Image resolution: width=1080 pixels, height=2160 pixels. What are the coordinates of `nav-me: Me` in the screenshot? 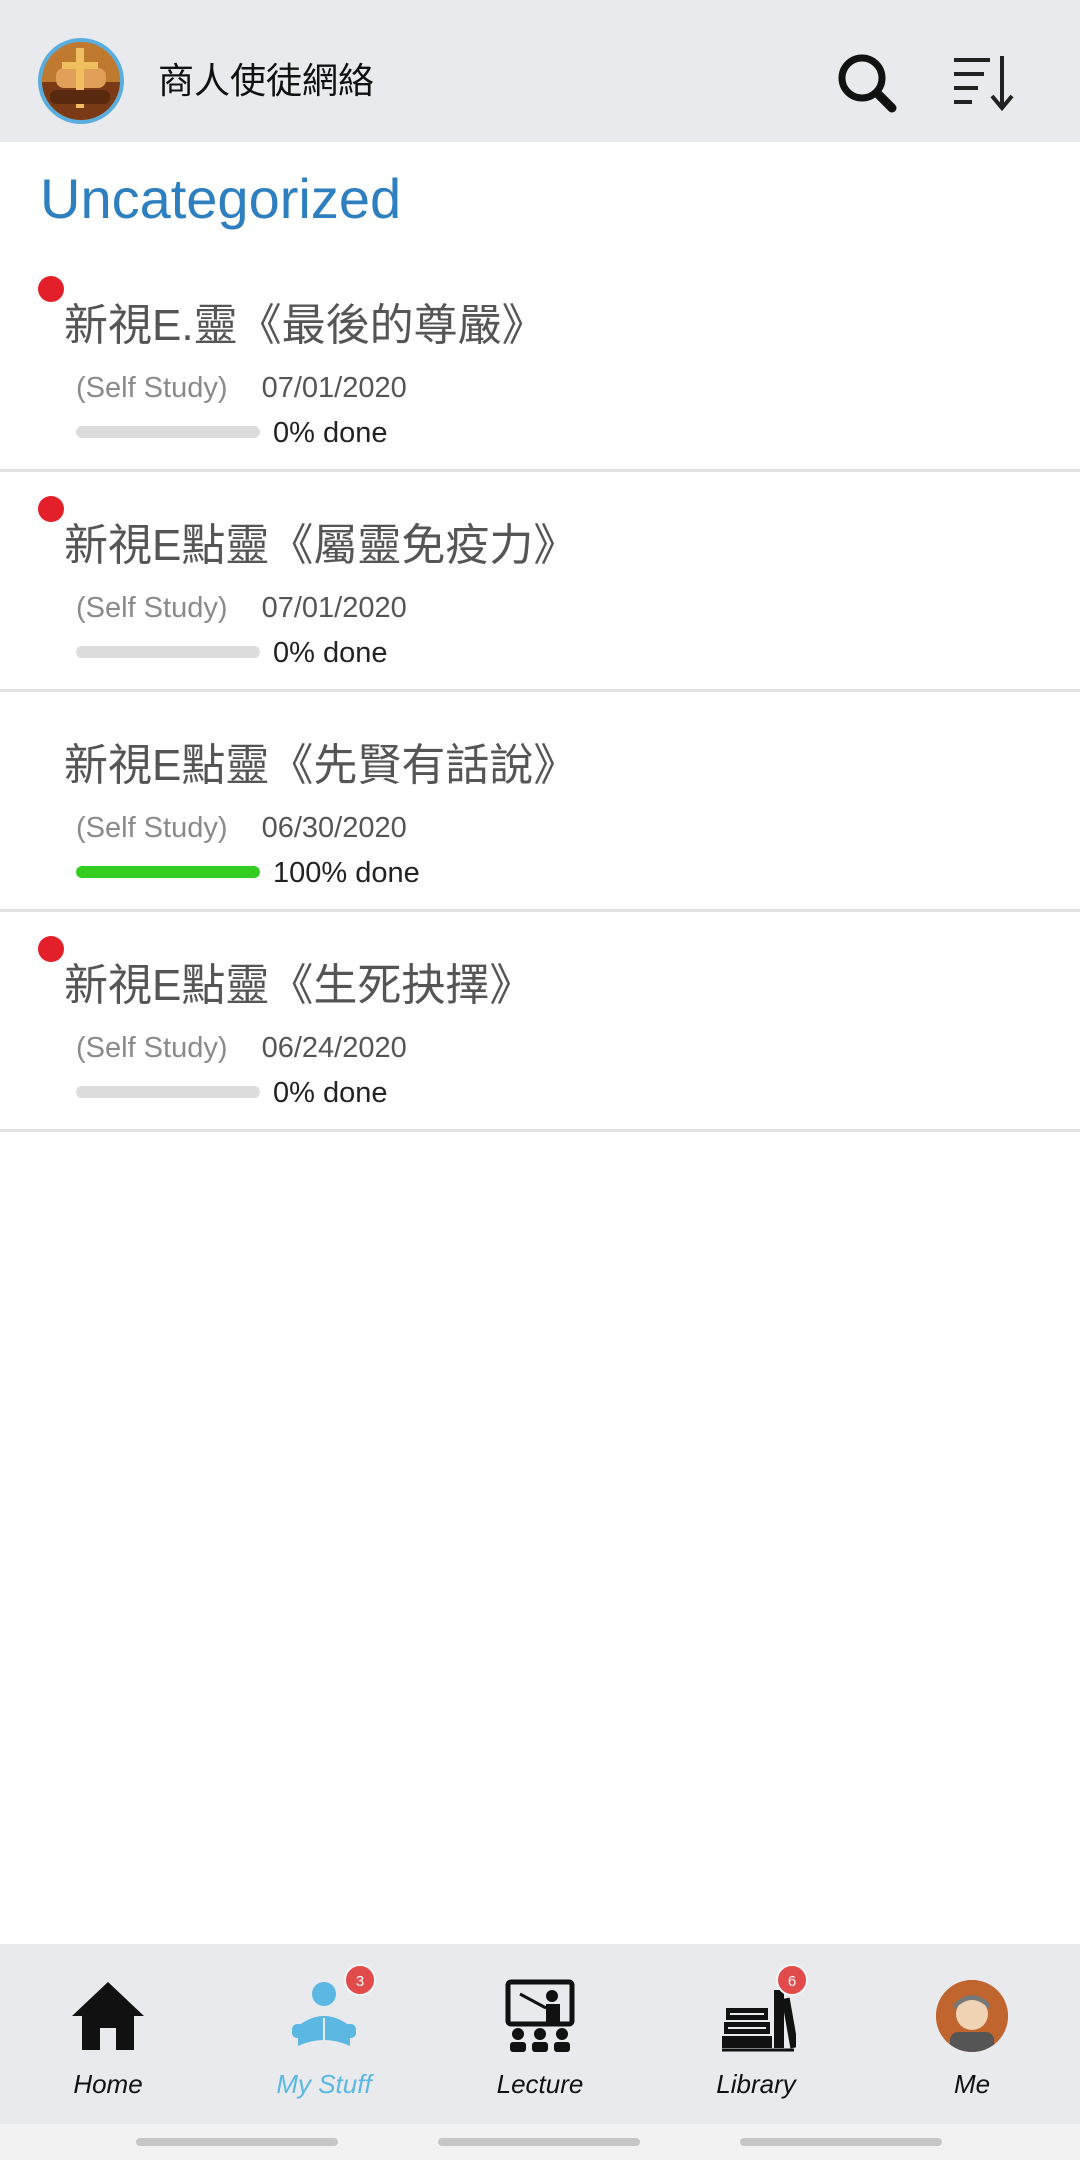 It's located at (972, 2034).